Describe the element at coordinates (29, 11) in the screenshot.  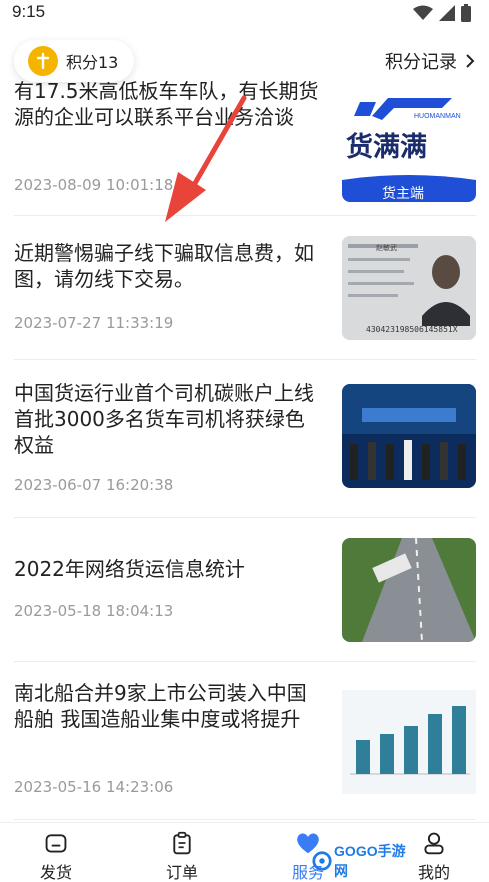
I see `status-time: 9:15` at that location.